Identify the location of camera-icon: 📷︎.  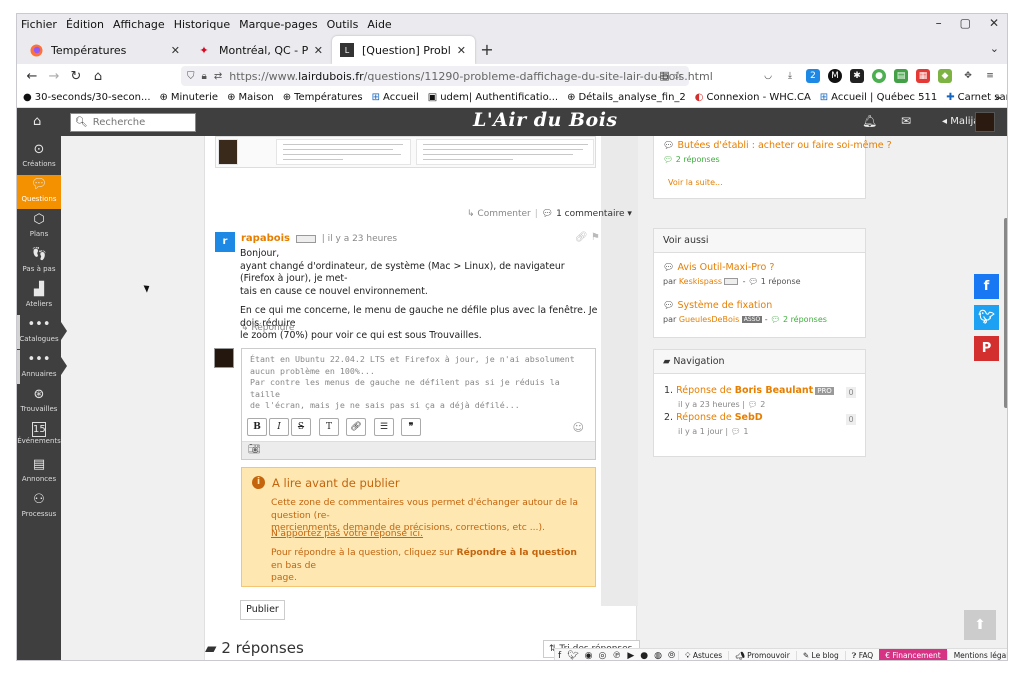
(254, 449).